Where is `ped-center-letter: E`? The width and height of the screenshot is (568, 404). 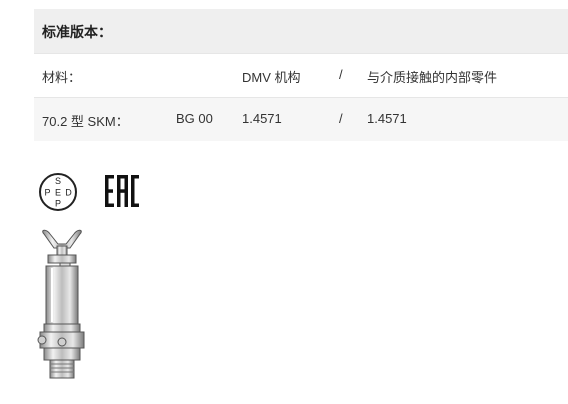 ped-center-letter: E is located at coordinates (58, 193).